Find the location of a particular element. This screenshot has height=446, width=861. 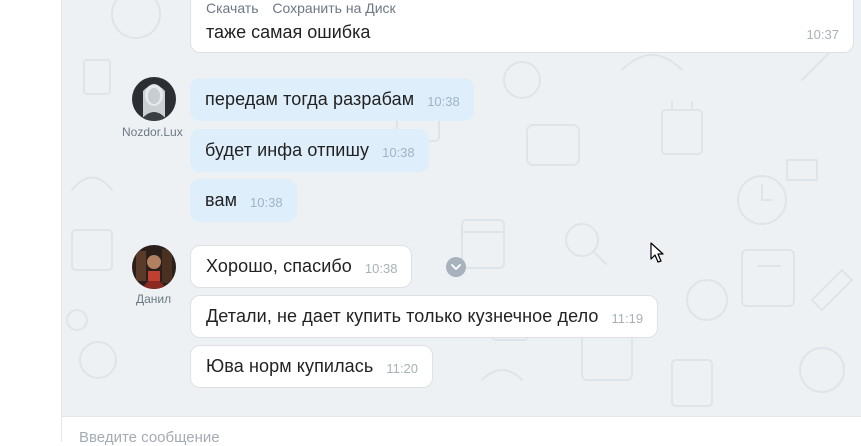

message-text: Хорошо, спасибо is located at coordinates (279, 266).